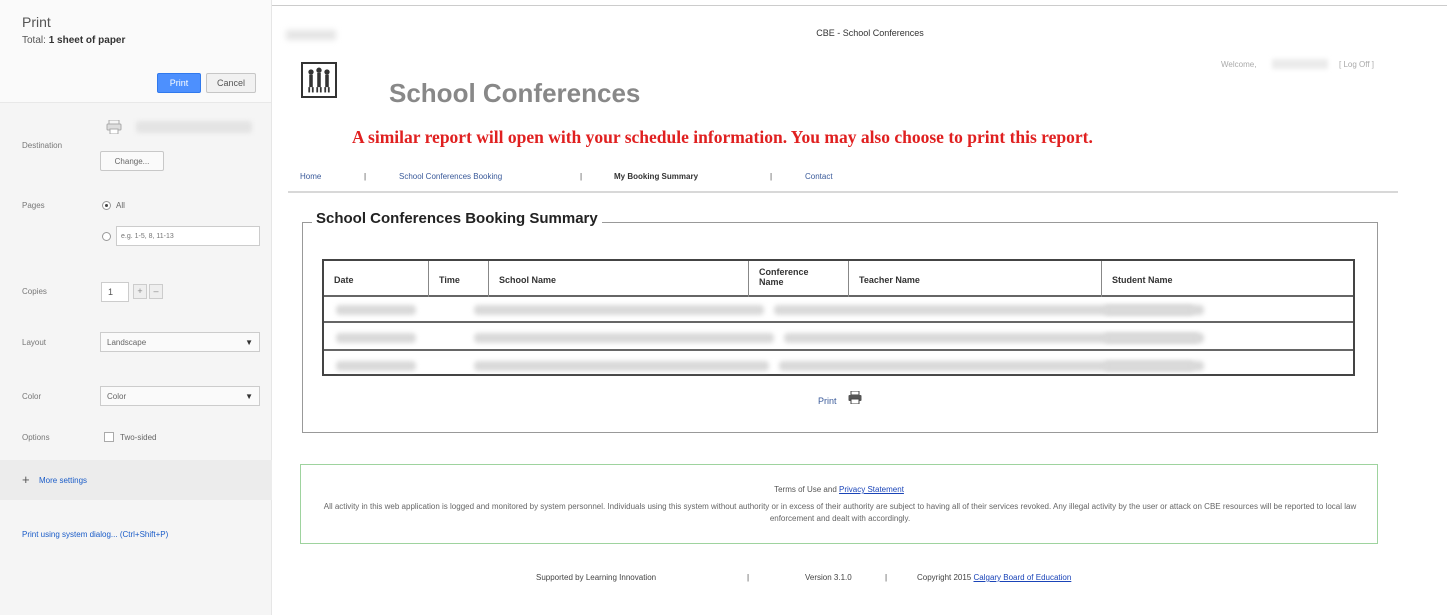 The height and width of the screenshot is (615, 1447). I want to click on print-total-prefix: Total:, so click(35, 40).